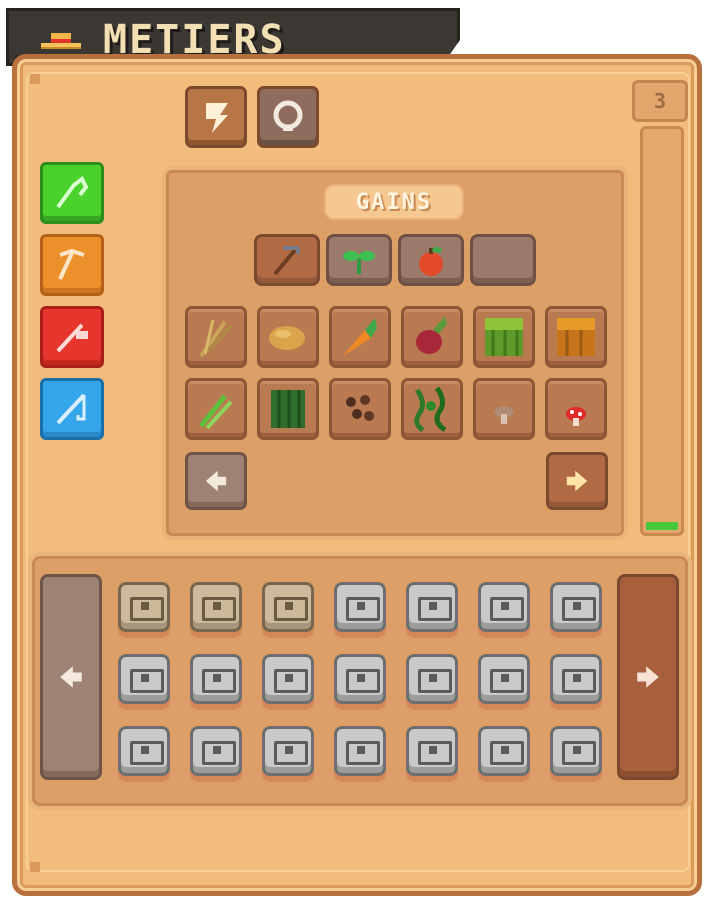  Describe the element at coordinates (61, 41) in the screenshot. I see `straw-hat-icon` at that location.